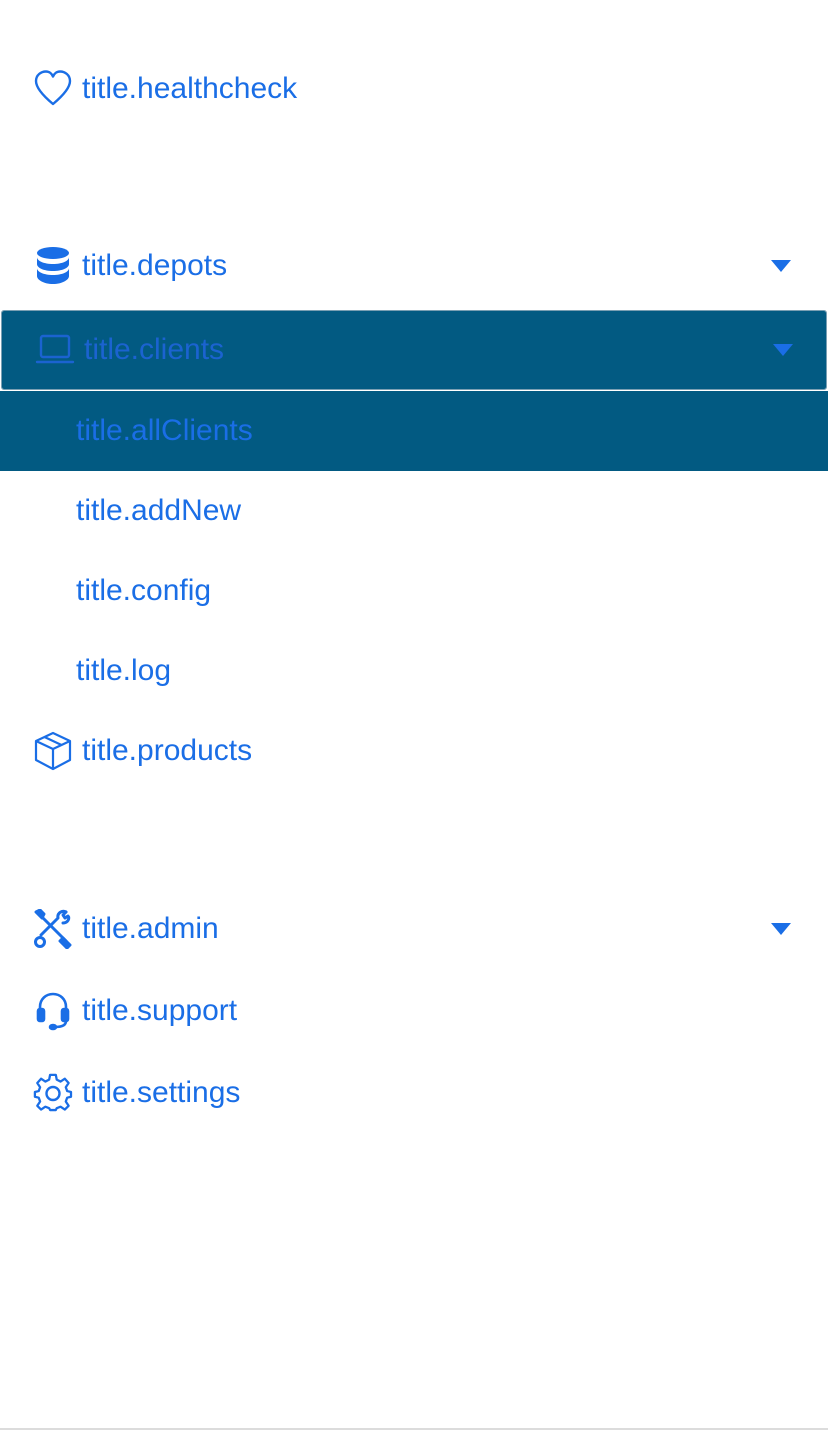 Image resolution: width=828 pixels, height=1430 pixels. I want to click on nav-label-admin: title.admin, so click(150, 928).